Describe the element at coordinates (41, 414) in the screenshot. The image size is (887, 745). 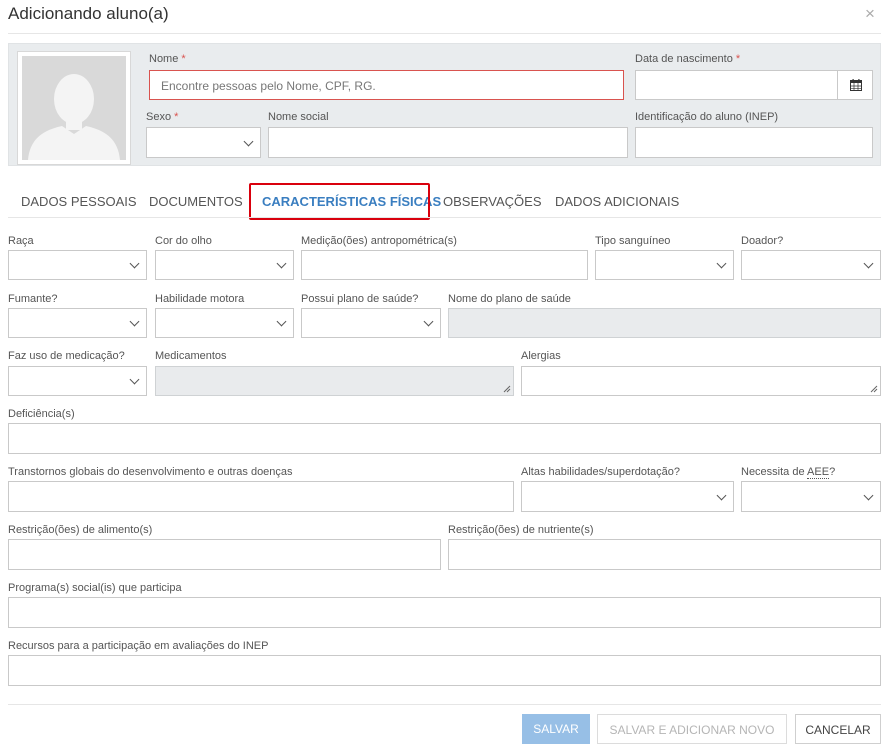
I see `deficiencias-label: Deficiência(s)` at that location.